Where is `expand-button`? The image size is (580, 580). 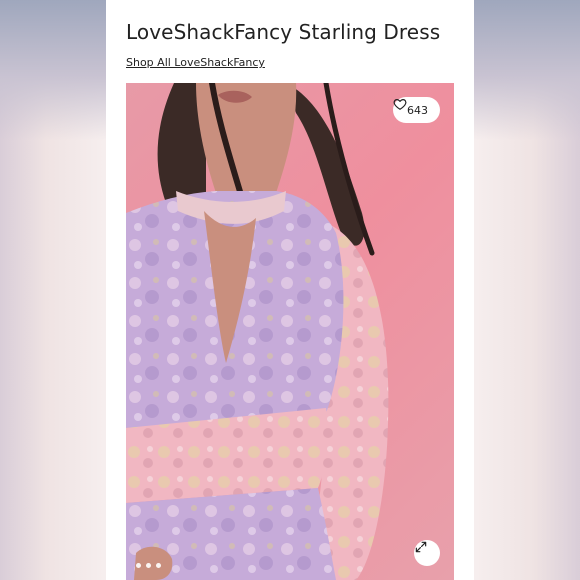 expand-button is located at coordinates (427, 553).